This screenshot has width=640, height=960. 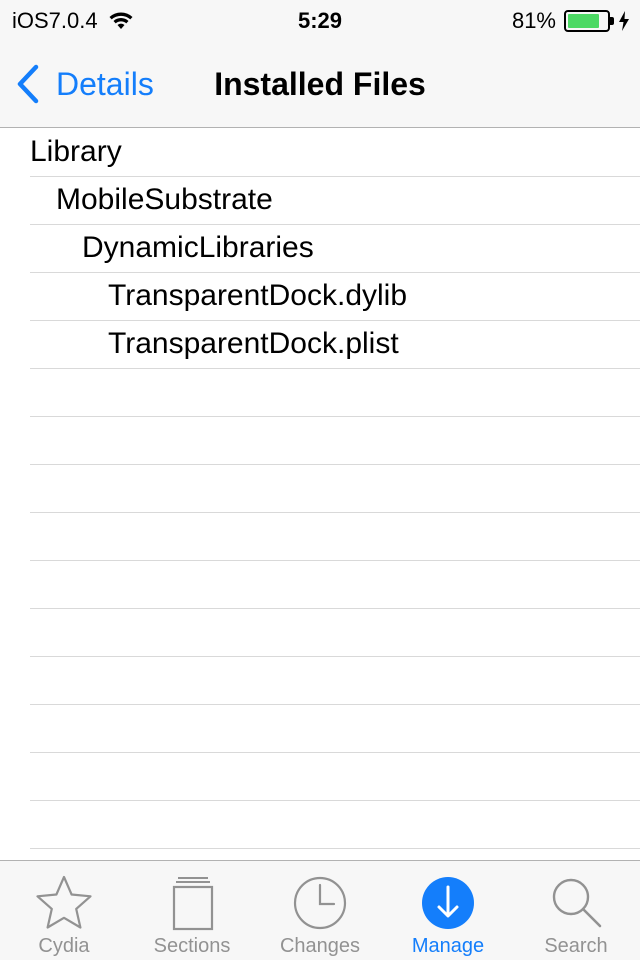 I want to click on file-name: TransparentDock.dylib, so click(x=258, y=295).